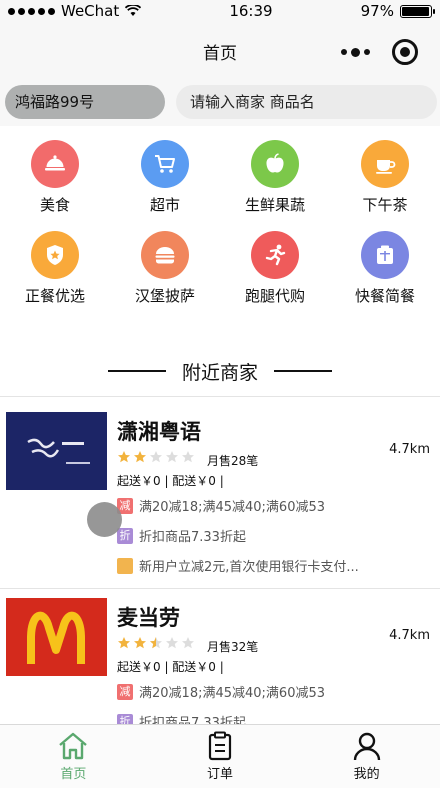 Image resolution: width=440 pixels, height=788 pixels. Describe the element at coordinates (355, 52) in the screenshot. I see `more-menu-icon` at that location.